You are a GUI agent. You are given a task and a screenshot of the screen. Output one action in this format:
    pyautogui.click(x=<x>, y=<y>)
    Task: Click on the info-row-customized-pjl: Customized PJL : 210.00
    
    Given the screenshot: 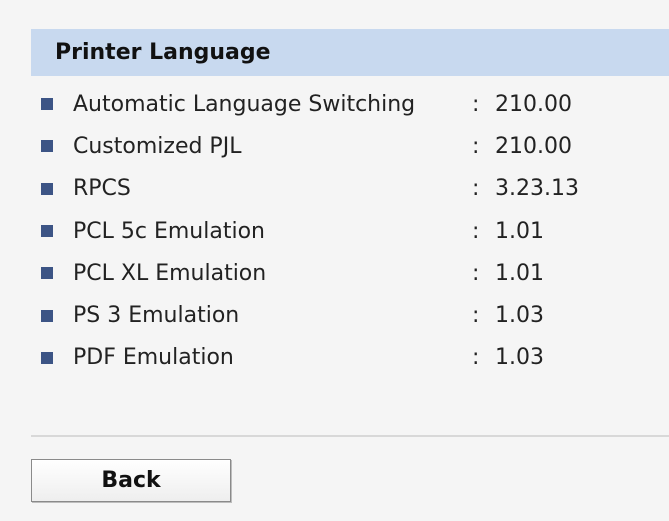 What is the action you would take?
    pyautogui.click(x=350, y=146)
    